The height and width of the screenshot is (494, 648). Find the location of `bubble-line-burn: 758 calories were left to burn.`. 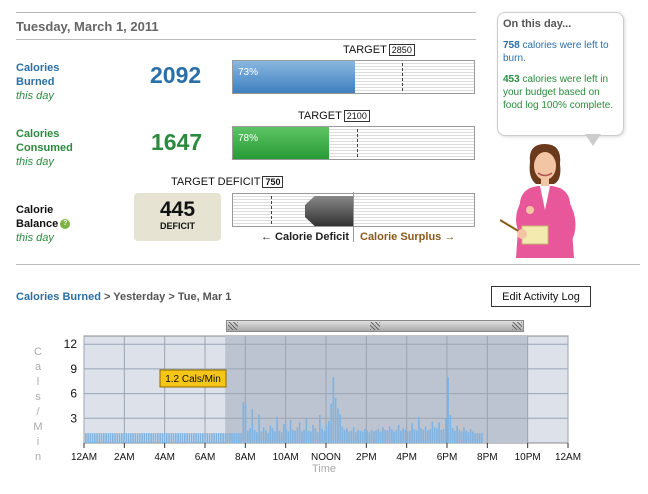

bubble-line-burn: 758 calories were left to burn. is located at coordinates (560, 52).